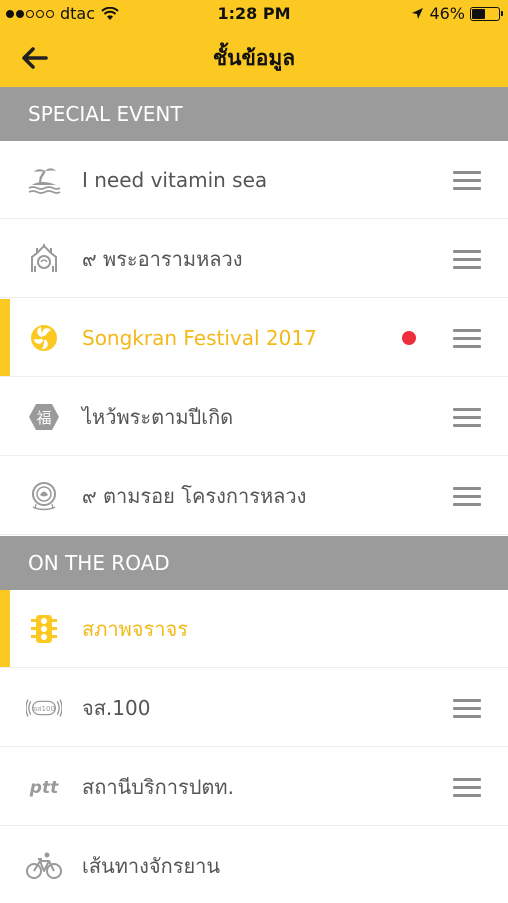 The image size is (508, 903). I want to click on app-header: dtac 1:28 PM 46% ชั้นข้อมูล, so click(254, 43).